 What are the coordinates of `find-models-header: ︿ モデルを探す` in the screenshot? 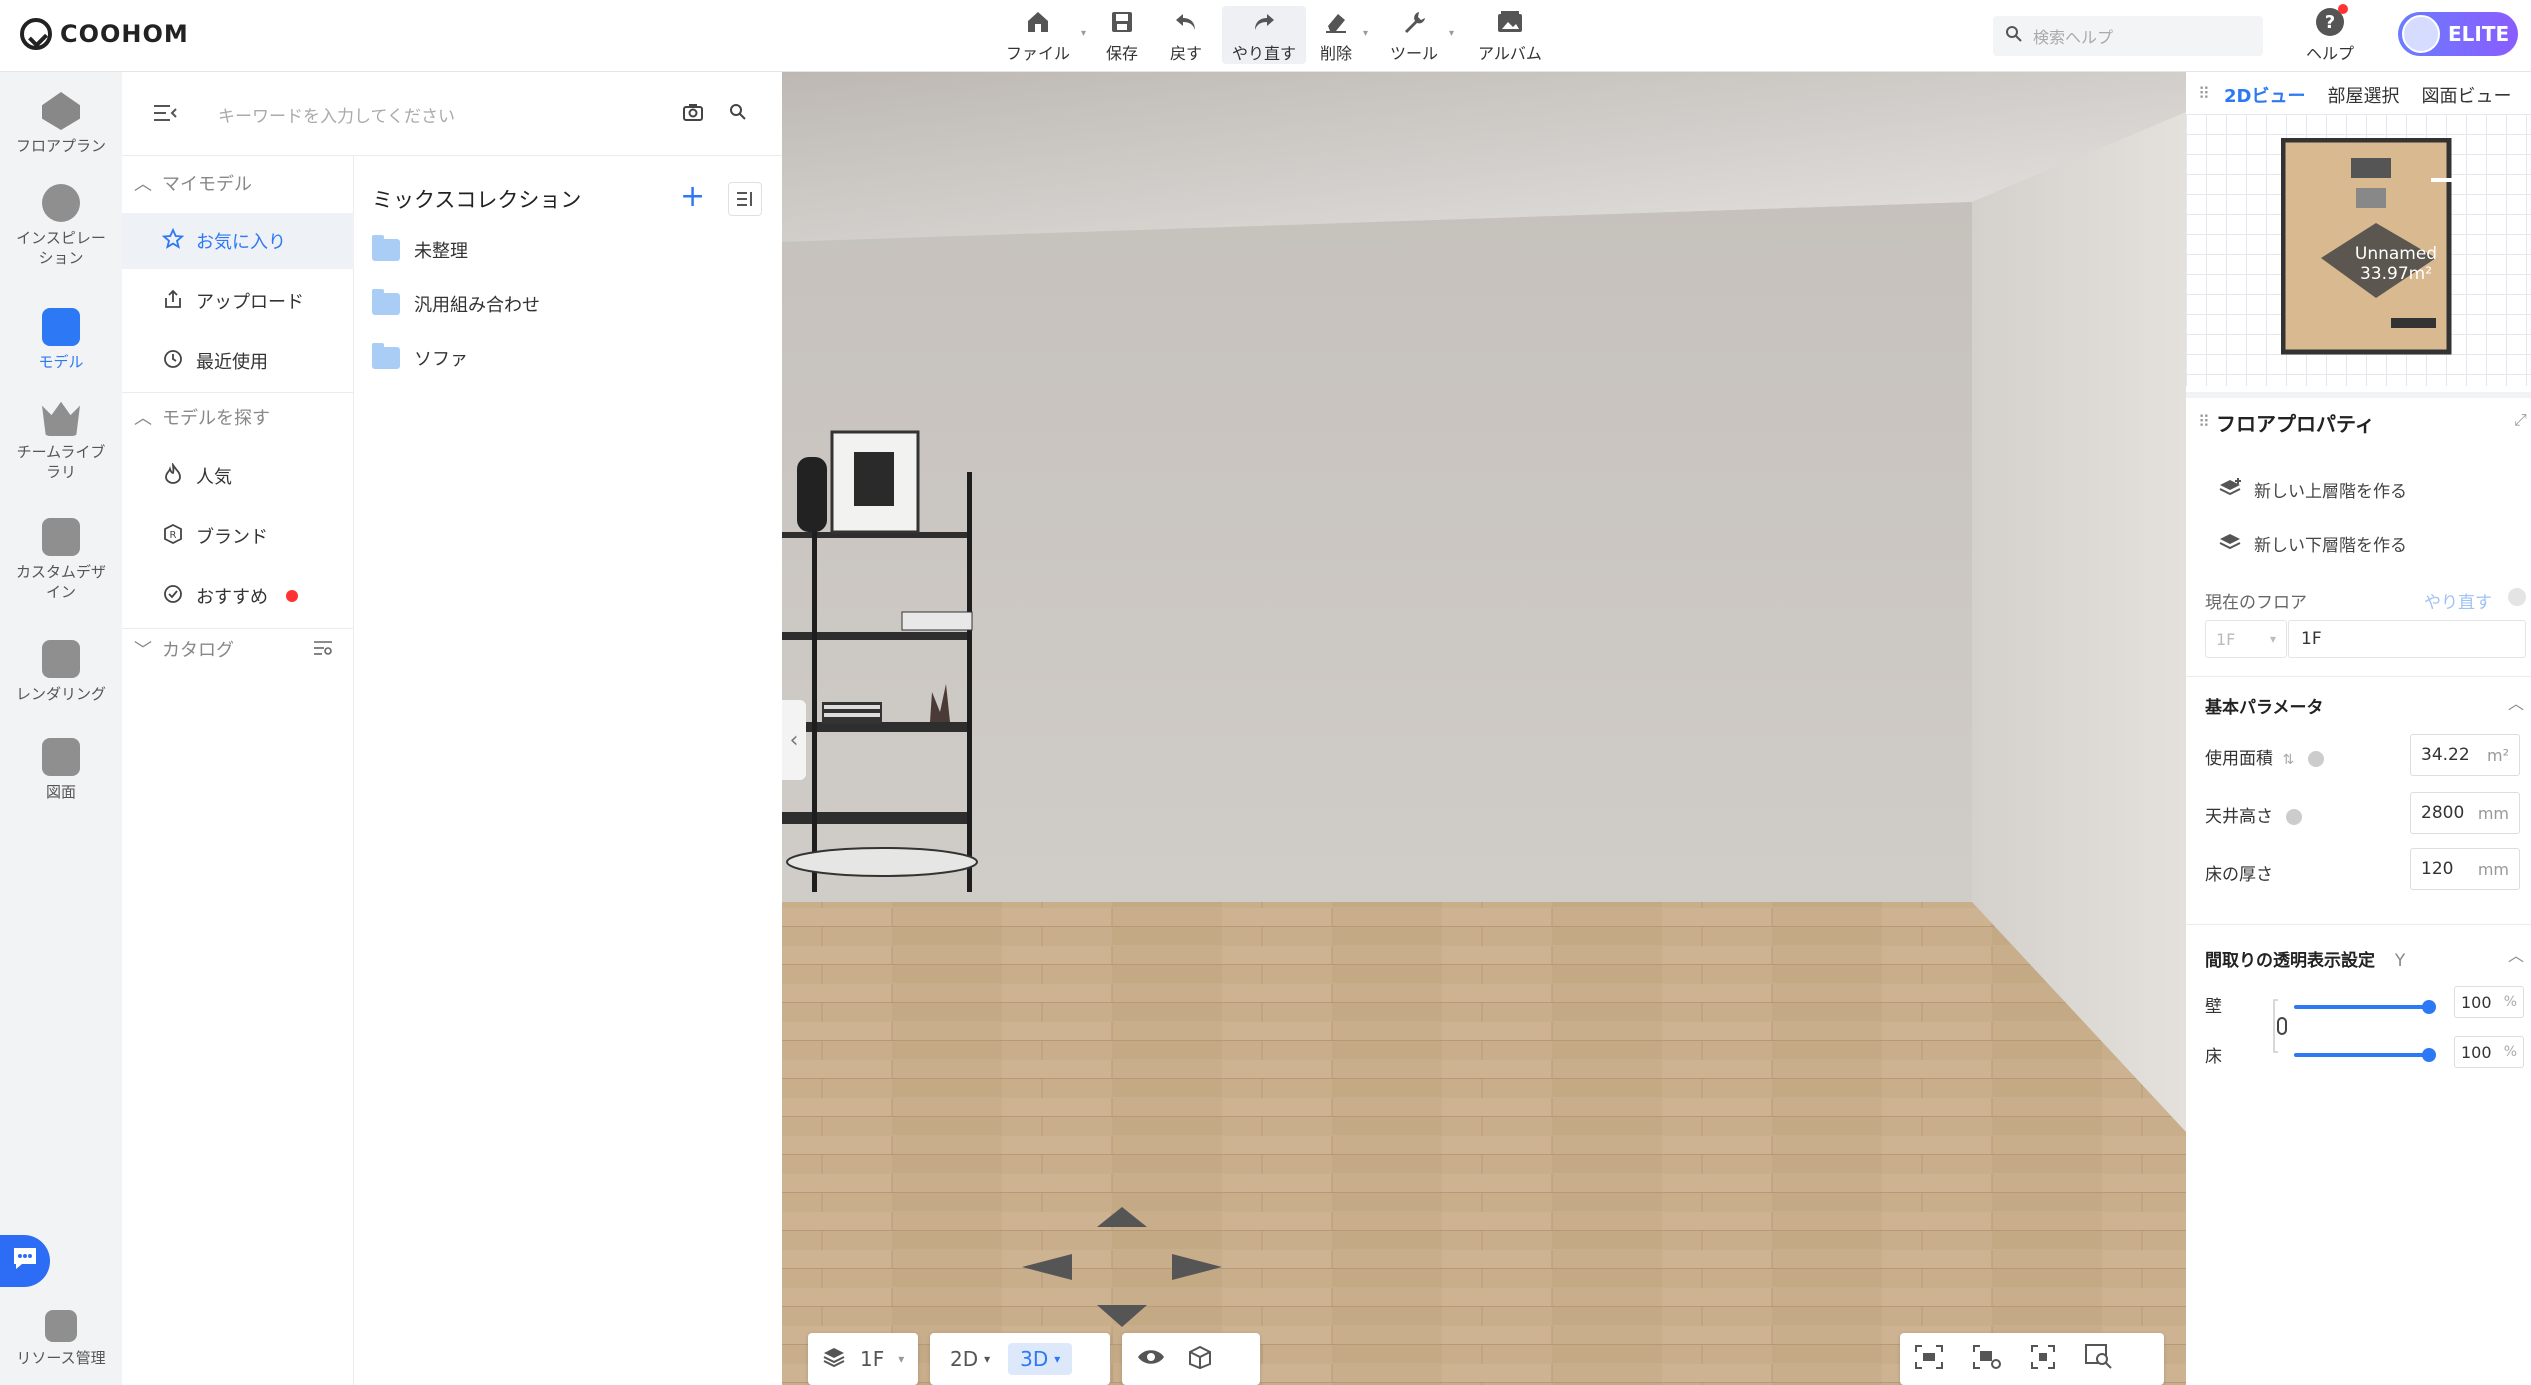 It's located at (202, 417).